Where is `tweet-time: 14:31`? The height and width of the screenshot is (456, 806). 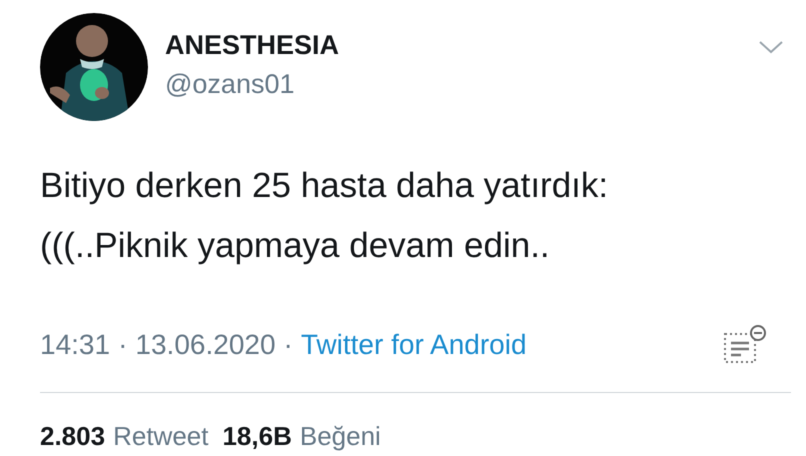 tweet-time: 14:31 is located at coordinates (75, 345).